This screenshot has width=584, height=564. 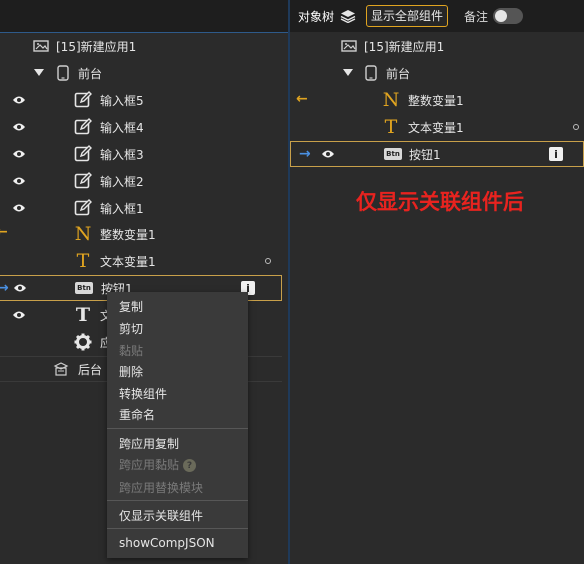 I want to click on server-icon, so click(x=61, y=369).